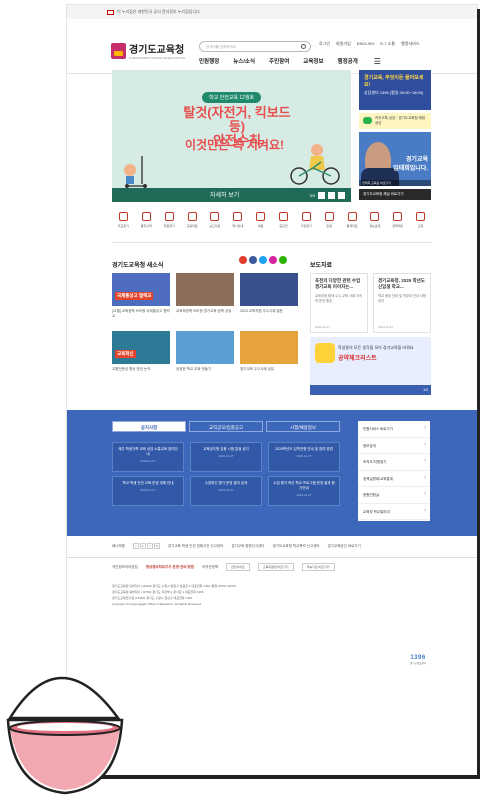  Describe the element at coordinates (237, 220) in the screenshot. I see `quick-link: 행사안내` at that location.